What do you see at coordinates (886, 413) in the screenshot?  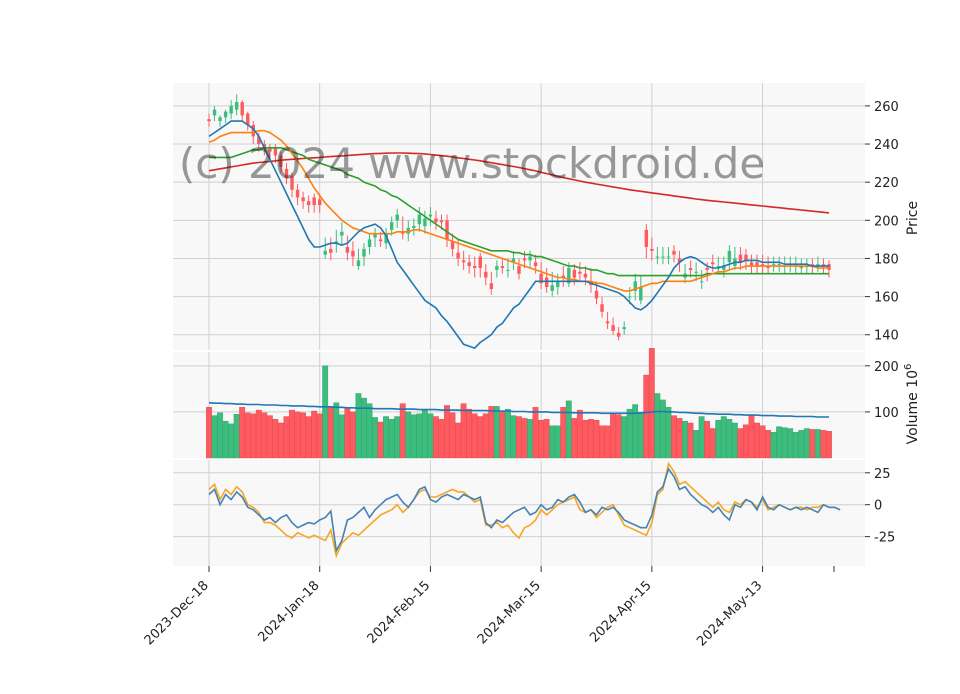 I see `volume-tick-label: 100` at bounding box center [886, 413].